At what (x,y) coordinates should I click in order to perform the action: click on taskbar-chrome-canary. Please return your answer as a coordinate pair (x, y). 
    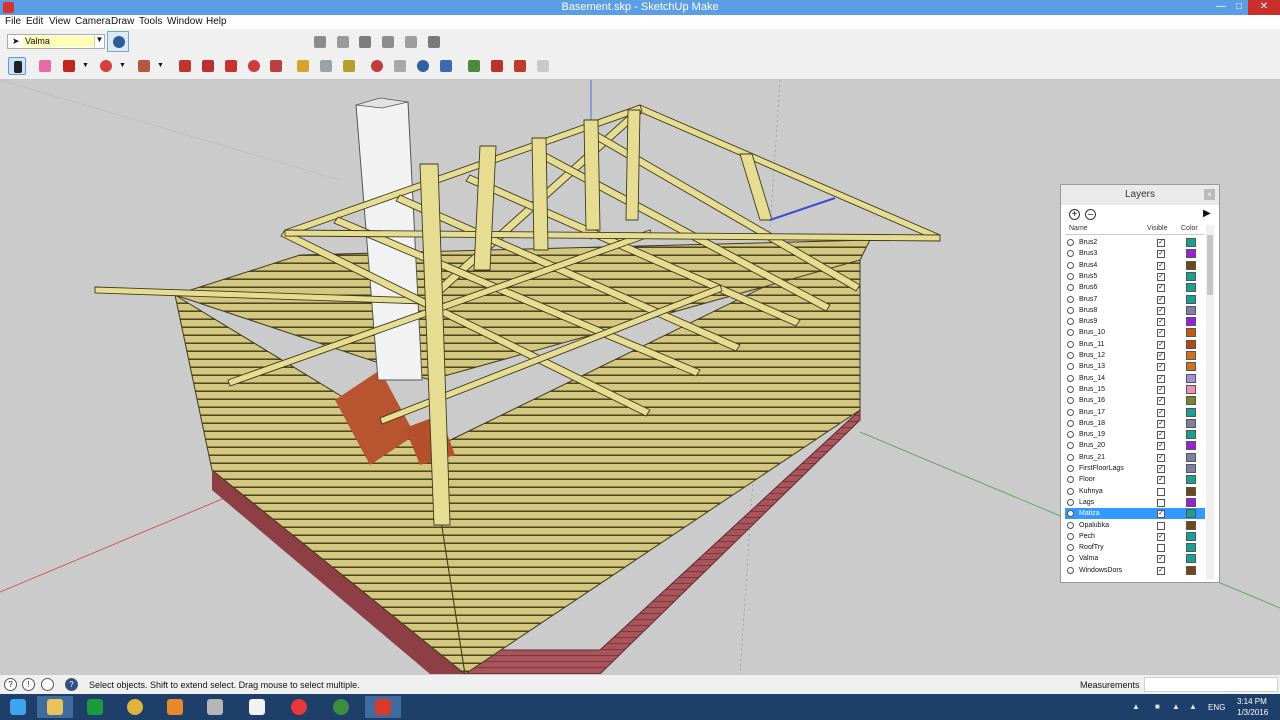
    Looking at the image, I should click on (135, 707).